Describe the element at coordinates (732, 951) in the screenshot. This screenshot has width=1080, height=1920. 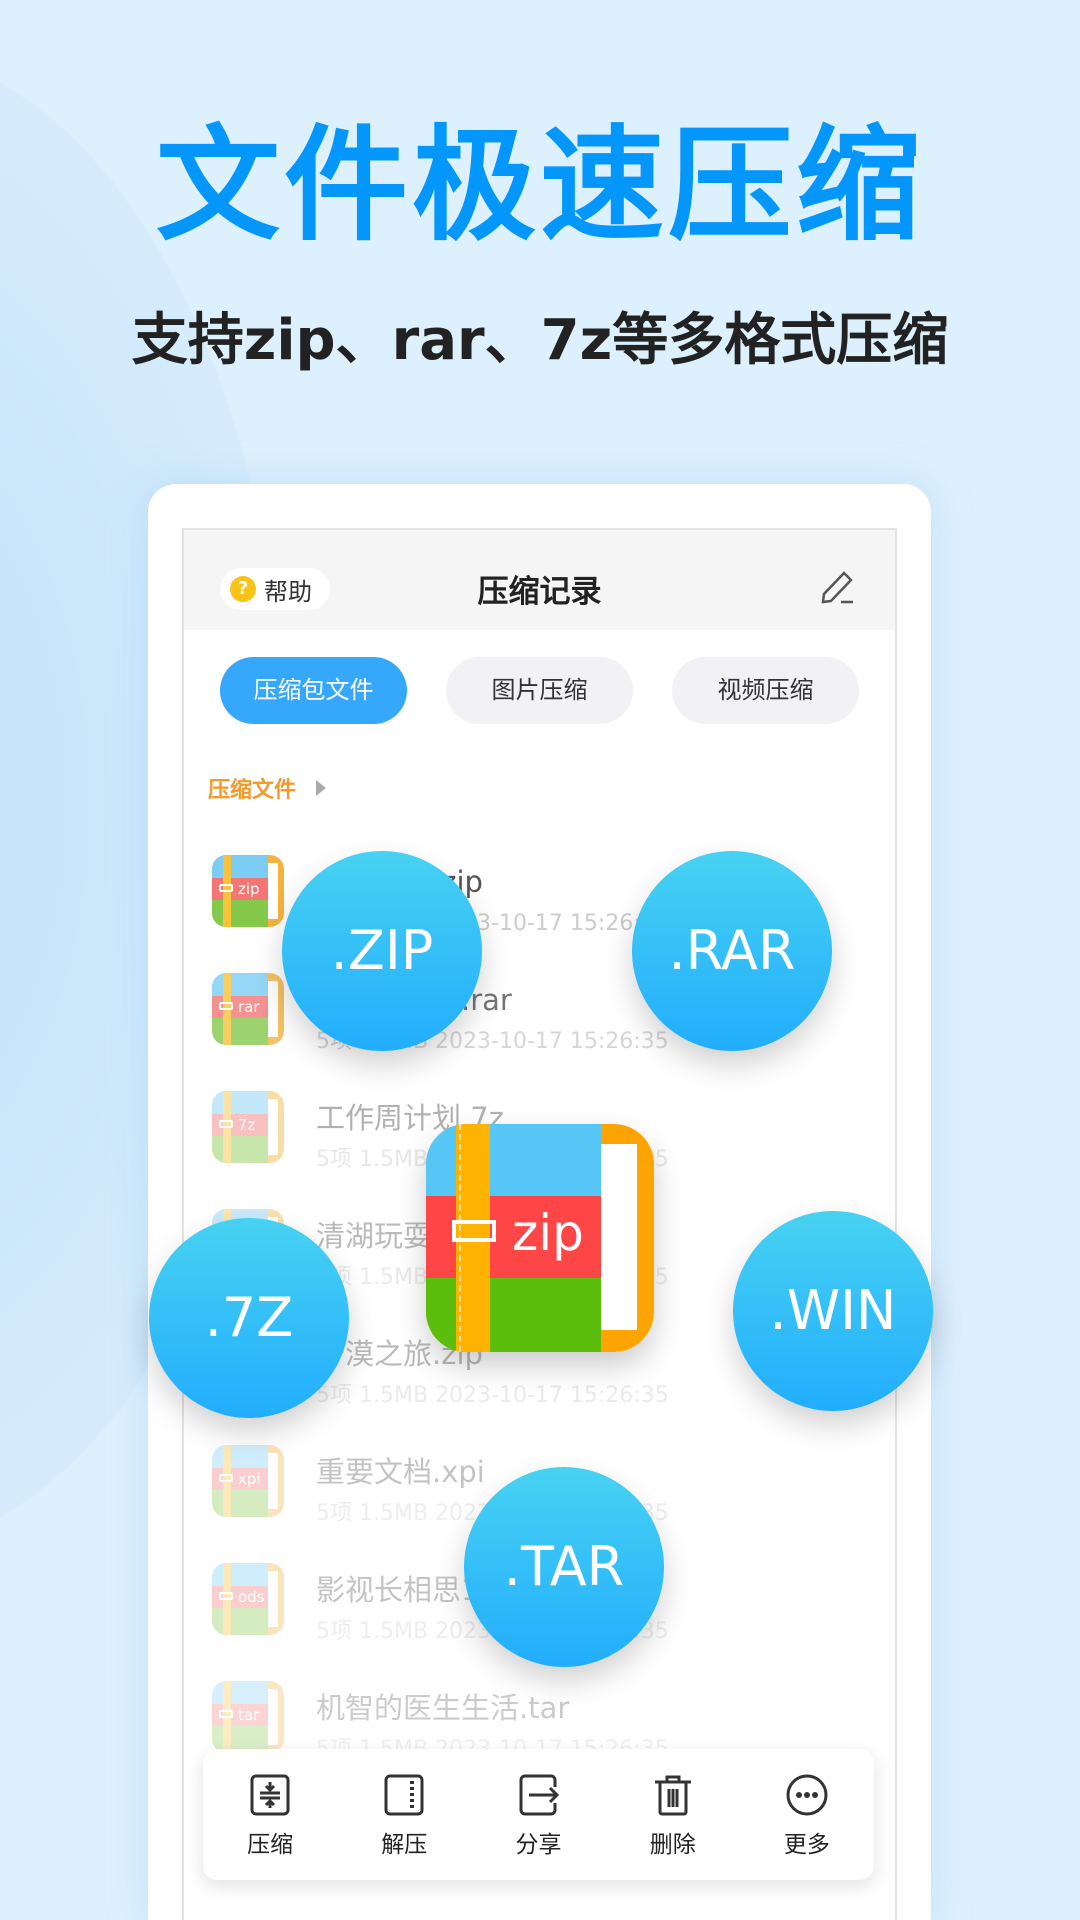
I see `format-bubble-rar: .RAR` at that location.